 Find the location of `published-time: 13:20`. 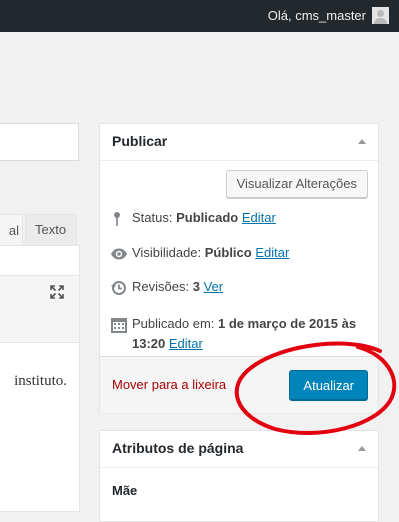

published-time: 13:20 is located at coordinates (149, 343).